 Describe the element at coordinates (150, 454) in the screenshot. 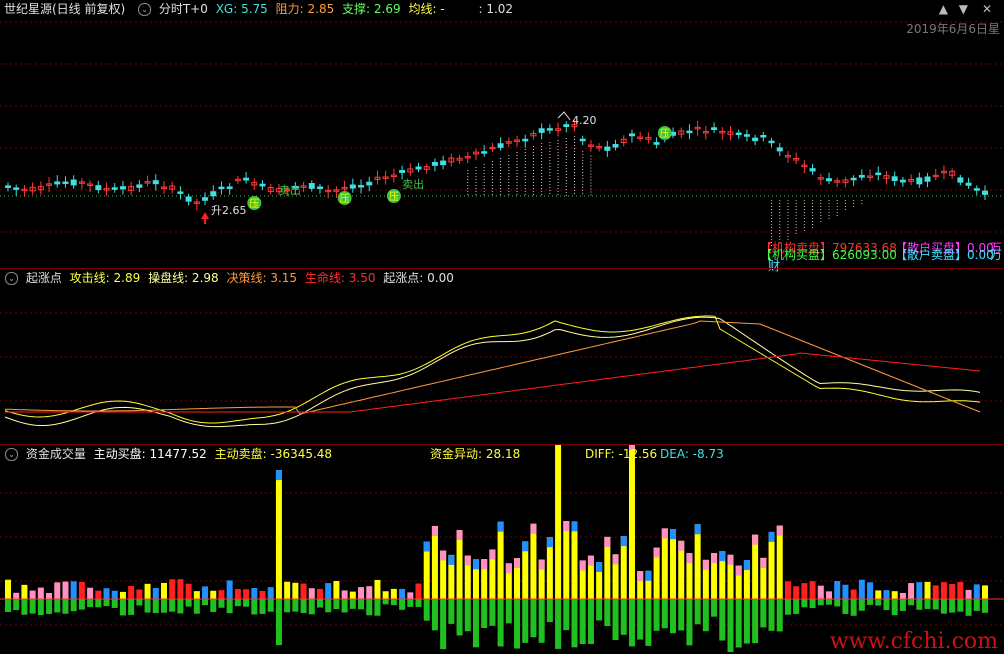

I see `active-buy-value: 主动买盘: 11477.52` at that location.